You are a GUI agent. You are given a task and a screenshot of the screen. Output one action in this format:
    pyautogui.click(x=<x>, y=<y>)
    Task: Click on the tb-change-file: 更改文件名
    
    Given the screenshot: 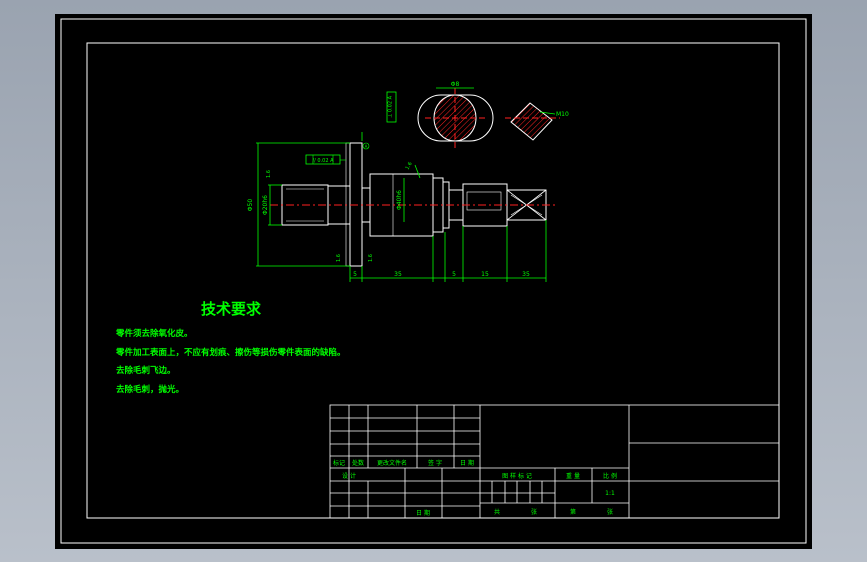 What is the action you would take?
    pyautogui.click(x=392, y=463)
    